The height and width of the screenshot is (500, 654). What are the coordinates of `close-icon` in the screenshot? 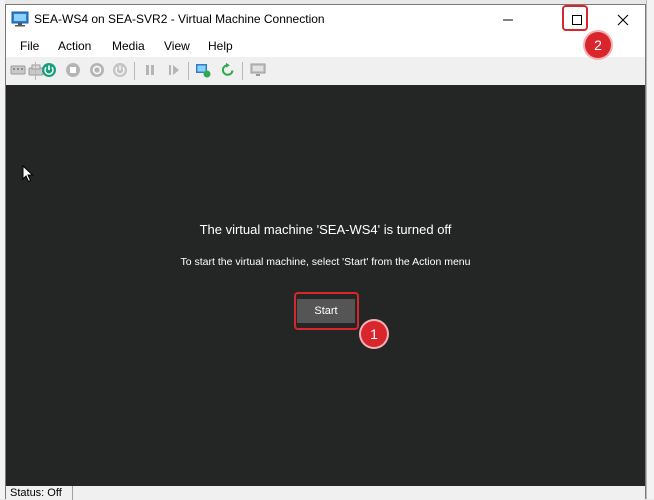 It's located at (623, 20).